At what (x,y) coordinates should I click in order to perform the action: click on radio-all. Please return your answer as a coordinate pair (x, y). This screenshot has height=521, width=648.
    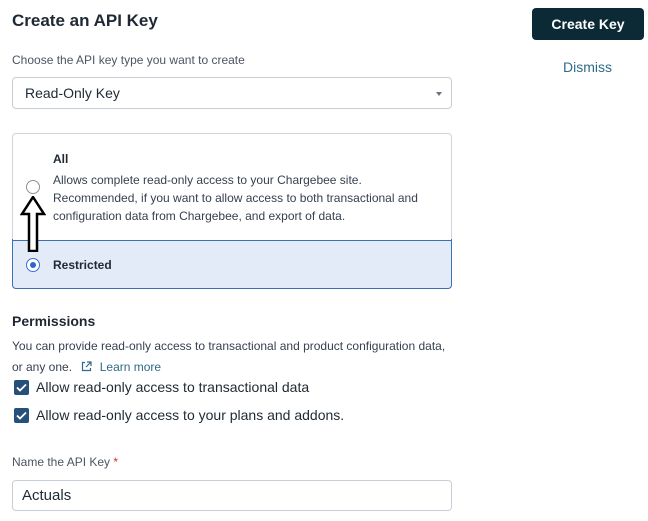
    Looking at the image, I should click on (33, 187).